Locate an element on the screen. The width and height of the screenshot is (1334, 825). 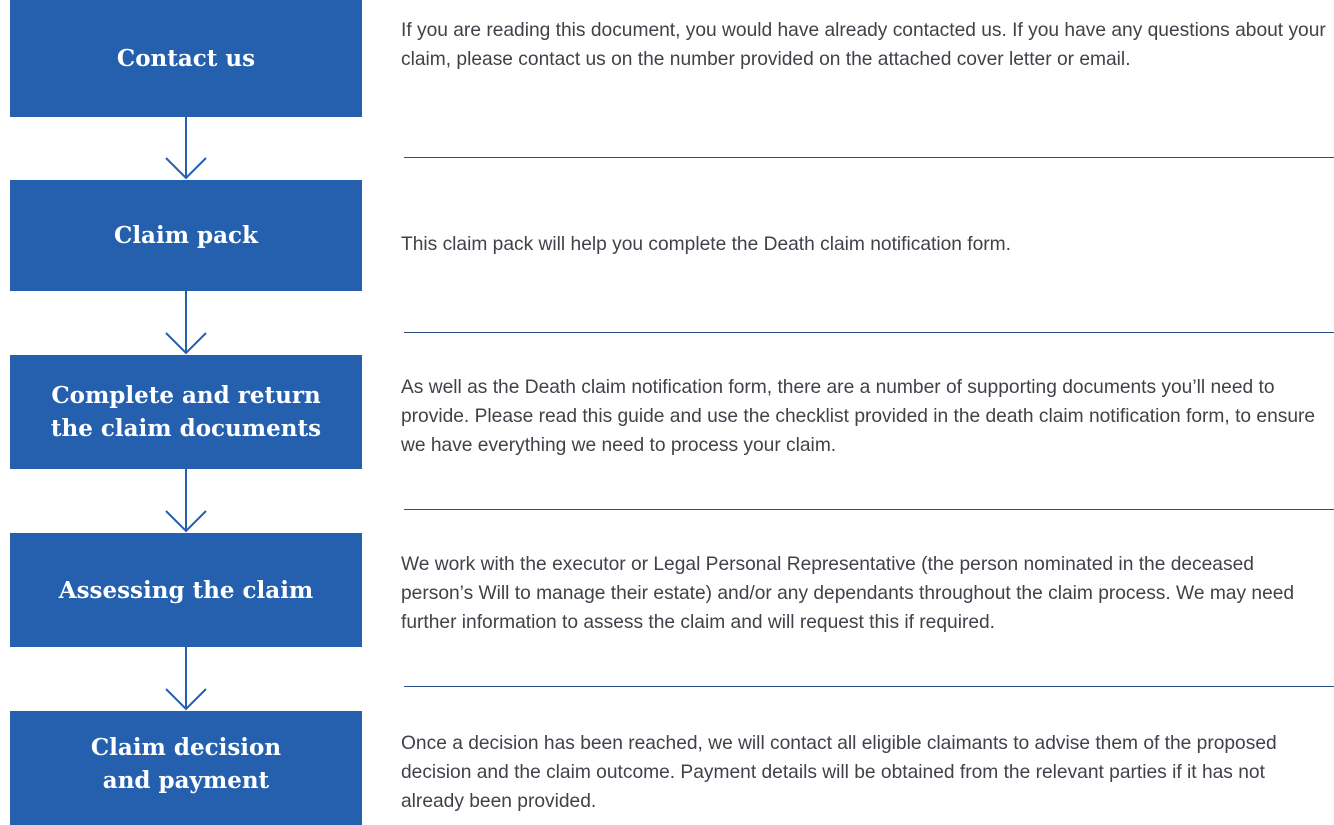
step-title: Contact us is located at coordinates (186, 58).